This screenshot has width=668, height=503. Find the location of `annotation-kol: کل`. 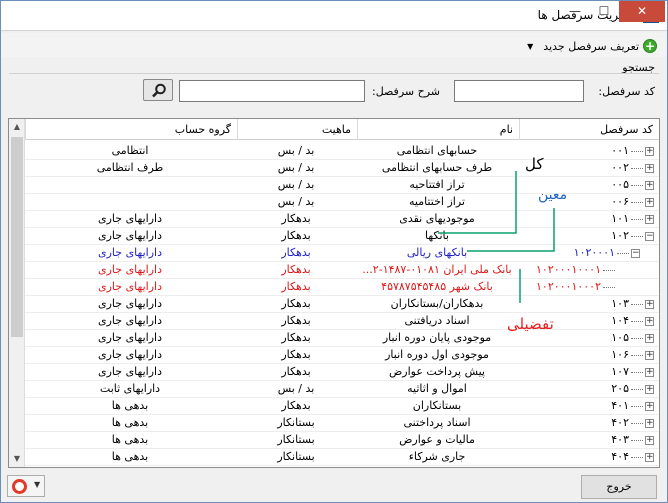

annotation-kol: کل is located at coordinates (534, 164).